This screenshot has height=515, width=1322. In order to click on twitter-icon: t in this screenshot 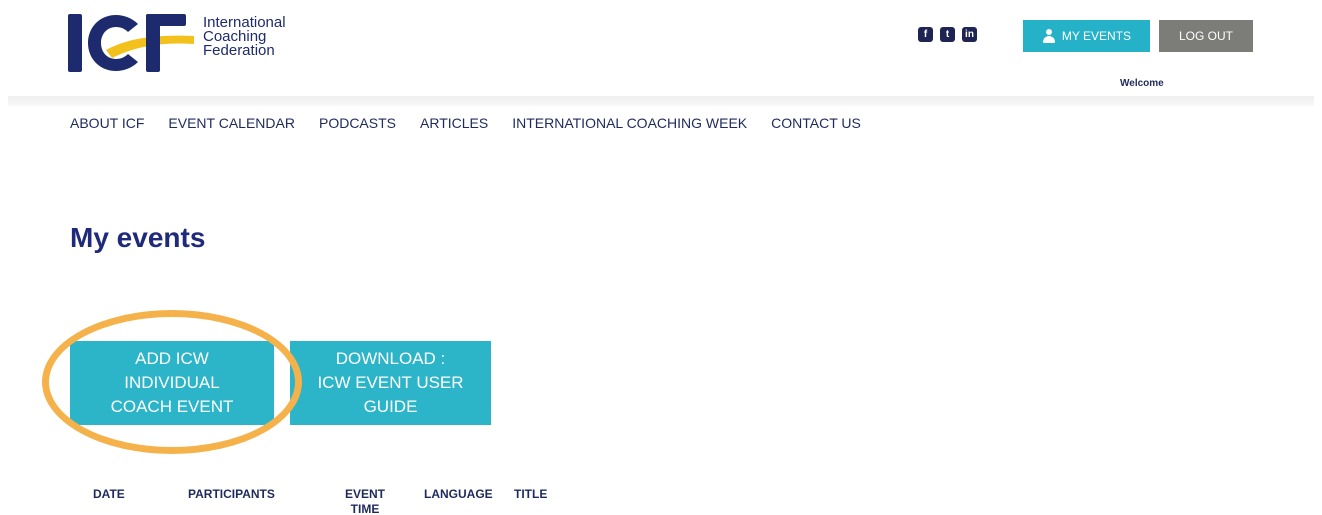, I will do `click(947, 34)`.